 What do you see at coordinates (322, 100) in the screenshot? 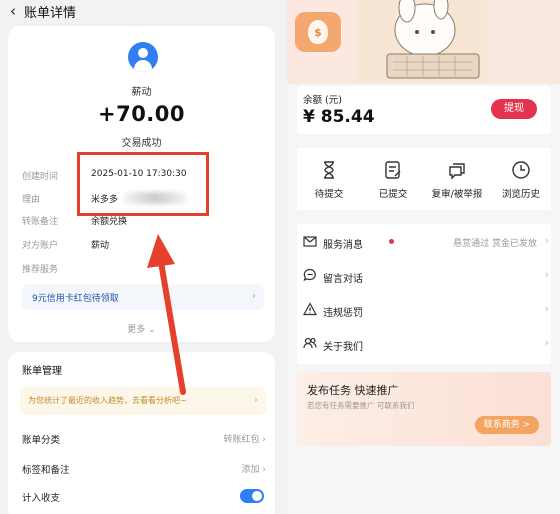
I see `balance-label: 余额 (元)` at bounding box center [322, 100].